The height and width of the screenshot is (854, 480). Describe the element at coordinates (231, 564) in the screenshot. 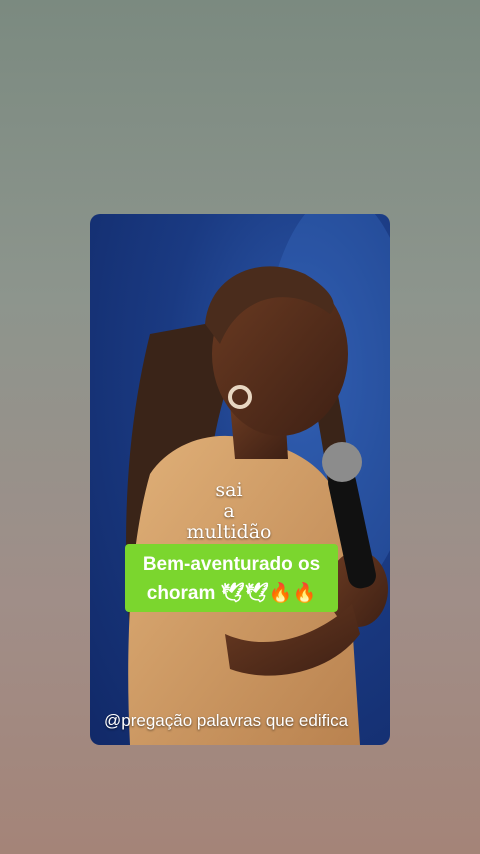

I see `highlight-line: Bem-aventurado os` at that location.